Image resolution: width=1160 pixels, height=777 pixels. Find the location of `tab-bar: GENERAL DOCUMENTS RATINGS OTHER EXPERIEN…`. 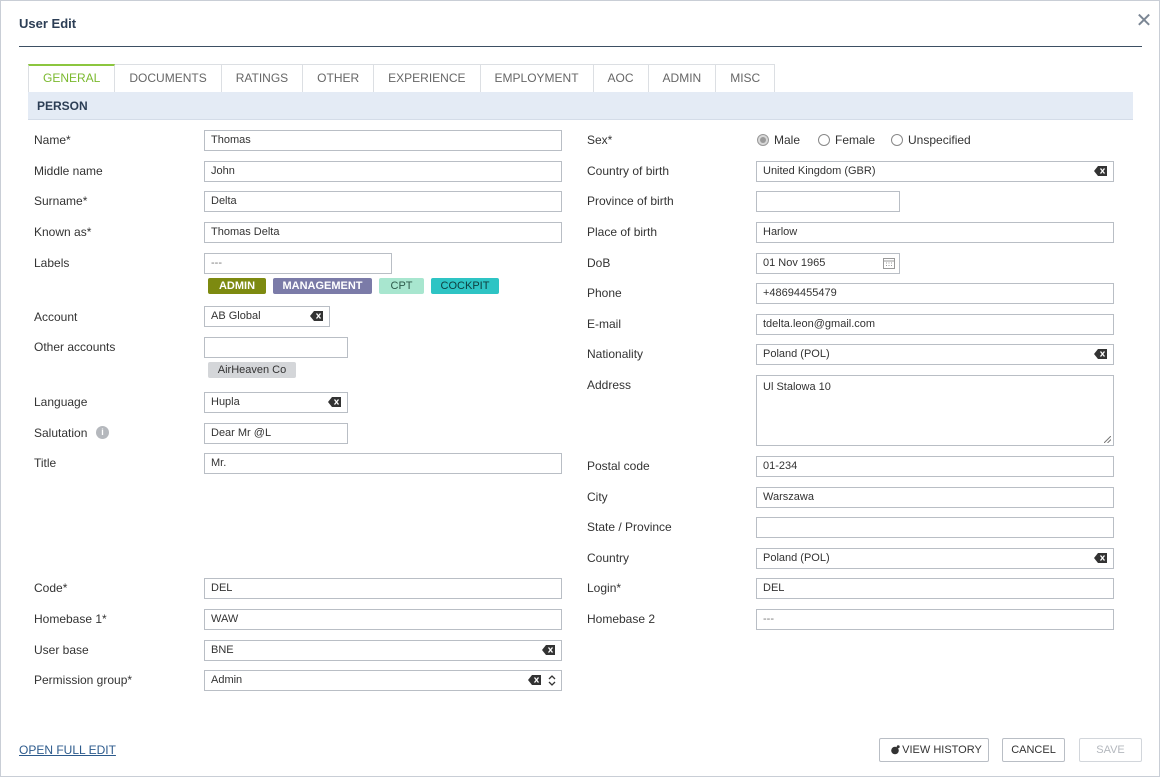

tab-bar: GENERAL DOCUMENTS RATINGS OTHER EXPERIEN… is located at coordinates (402, 78).